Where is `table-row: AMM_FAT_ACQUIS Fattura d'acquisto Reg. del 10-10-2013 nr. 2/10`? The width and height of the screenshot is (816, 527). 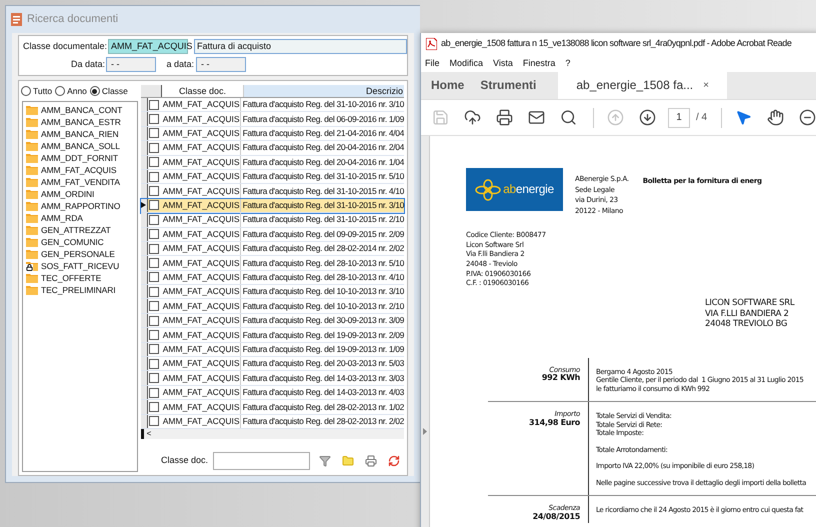 table-row: AMM_FAT_ACQUIS Fattura d'acquisto Reg. del 10-10-2013 nr. 2/10 is located at coordinates (272, 306).